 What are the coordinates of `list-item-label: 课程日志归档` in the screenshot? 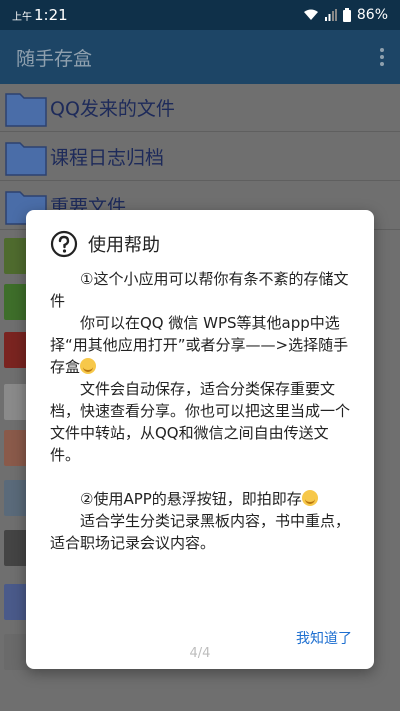 It's located at (107, 158).